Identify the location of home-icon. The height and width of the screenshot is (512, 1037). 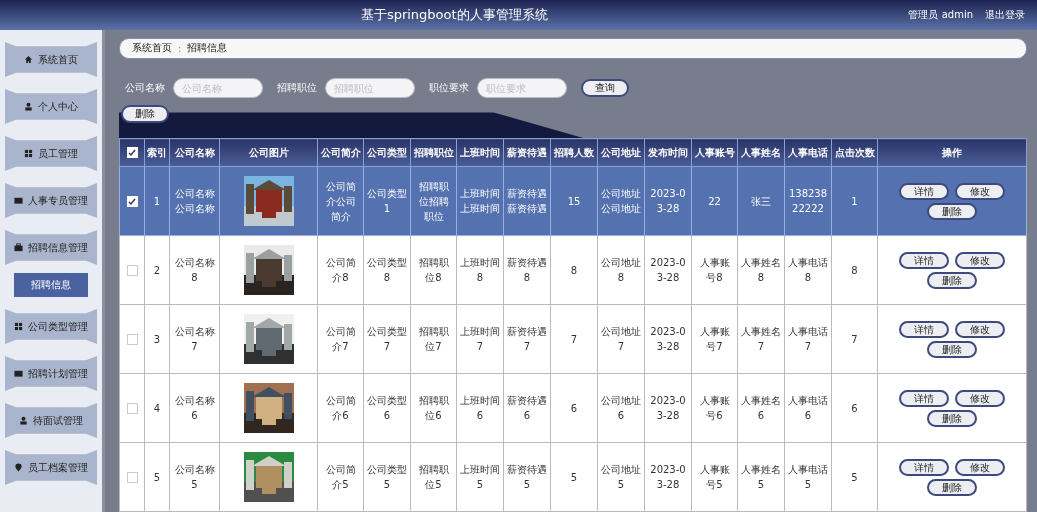
(28, 59).